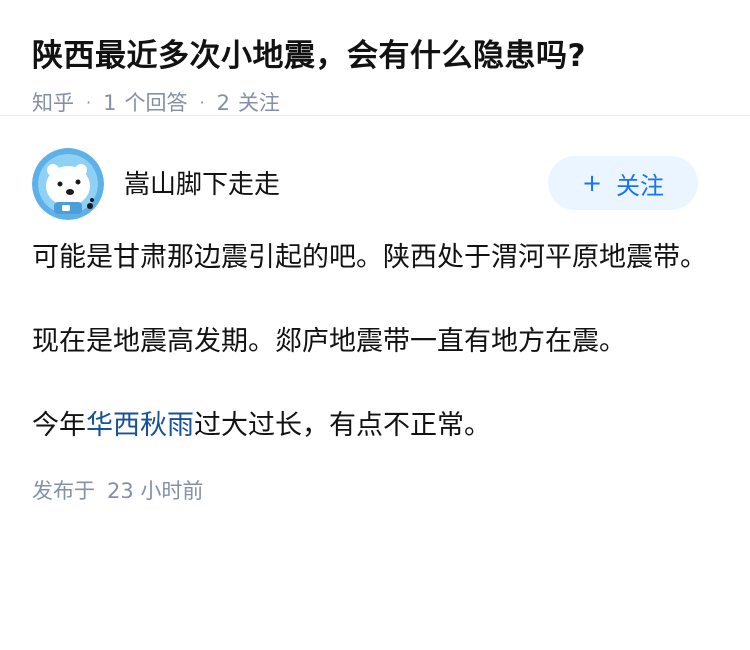  What do you see at coordinates (375, 491) in the screenshot?
I see `published-time: 发布于 23 小时前` at bounding box center [375, 491].